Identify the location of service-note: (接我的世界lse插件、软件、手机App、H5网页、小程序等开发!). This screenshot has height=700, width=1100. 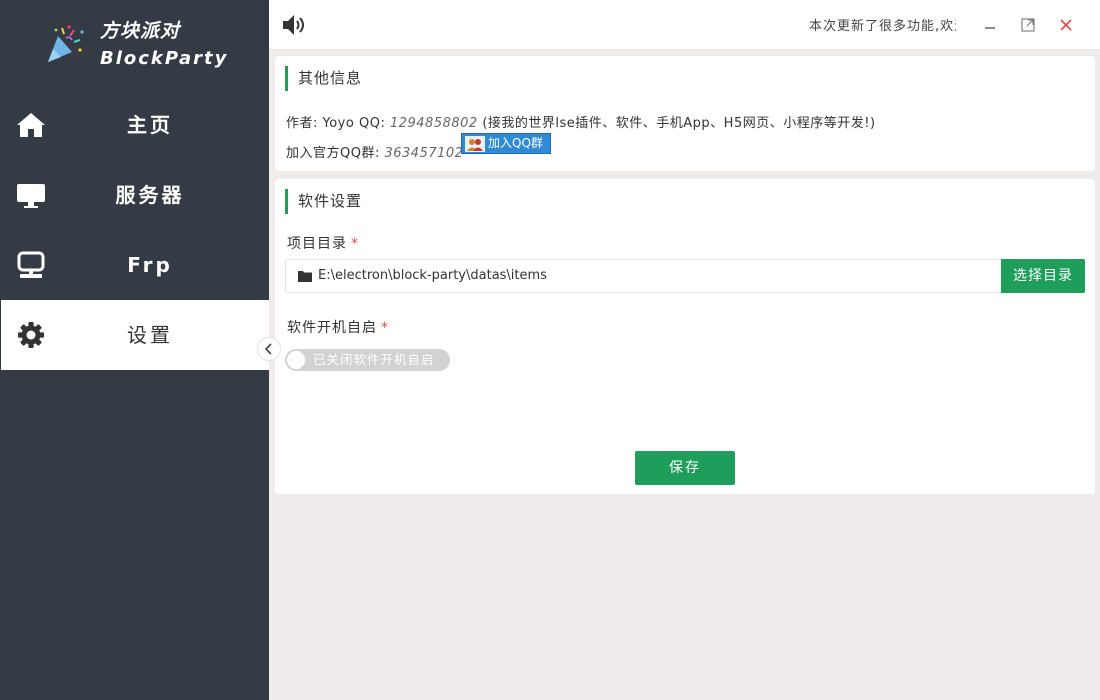
(679, 123).